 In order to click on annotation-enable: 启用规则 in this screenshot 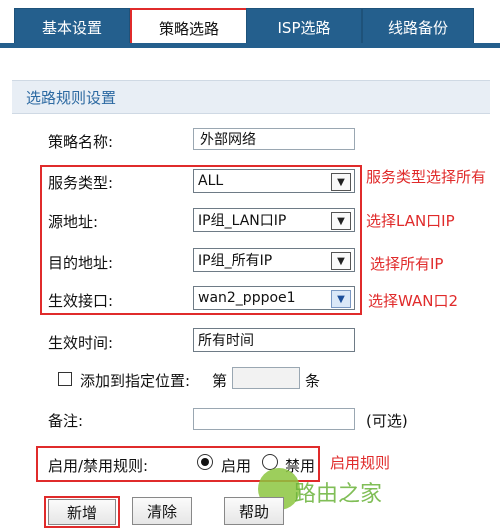, I will do `click(360, 463)`.